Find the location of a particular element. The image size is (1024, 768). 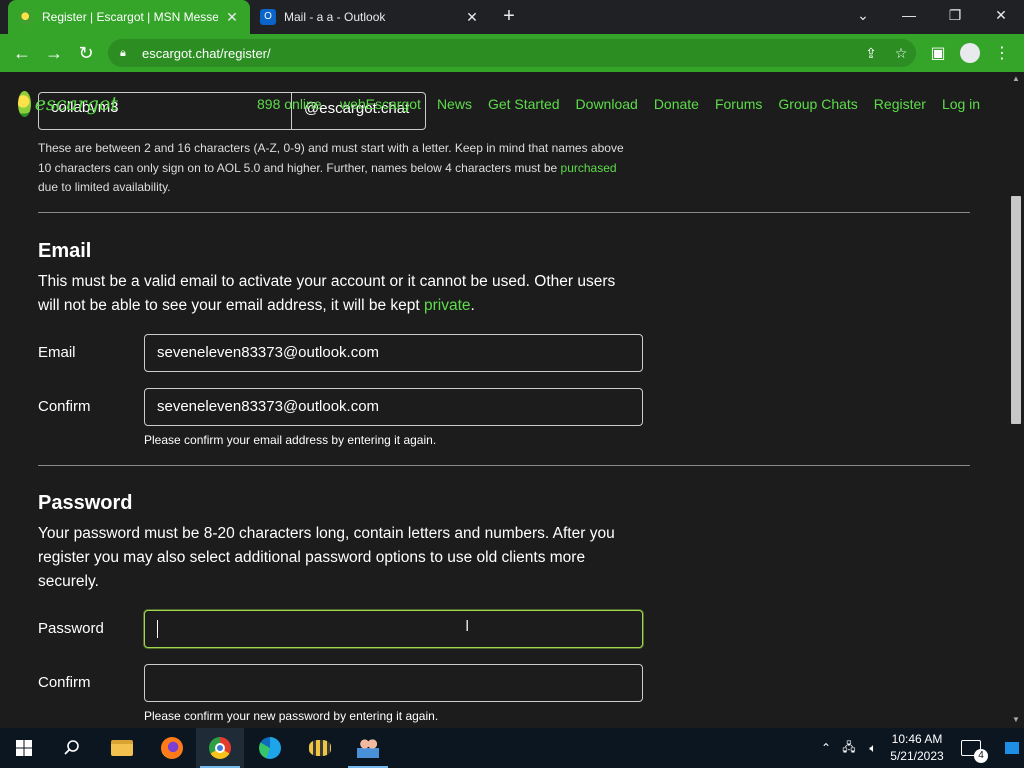

browser-toolbar: ← → ↻ 🔒︎ escargot.chat/register/ ⇪ ☆ ▣ ⋮ is located at coordinates (512, 53).